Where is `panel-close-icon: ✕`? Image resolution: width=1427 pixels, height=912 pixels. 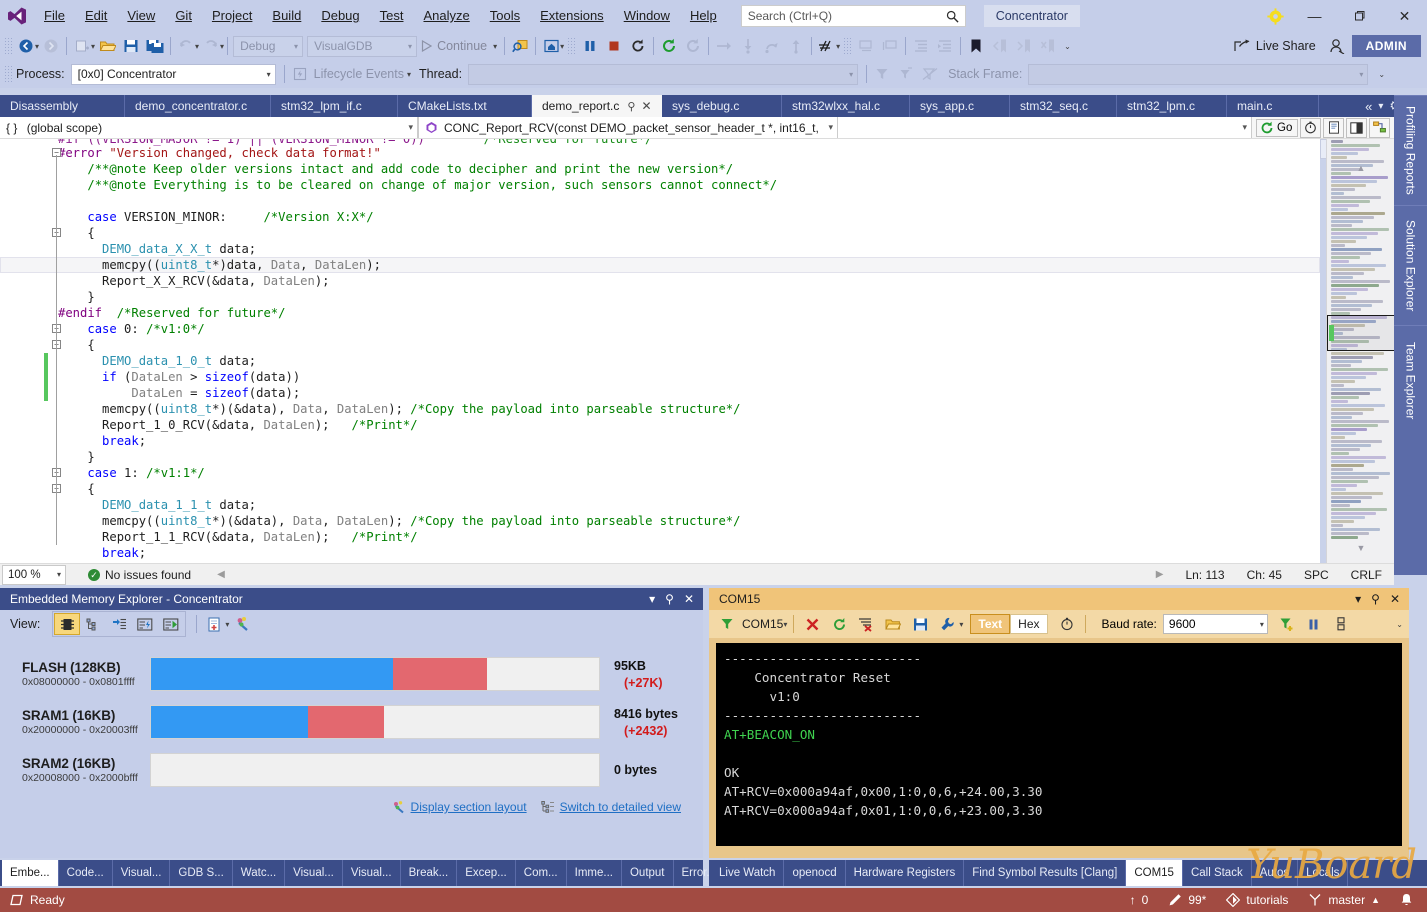
panel-close-icon: ✕ is located at coordinates (1395, 599).